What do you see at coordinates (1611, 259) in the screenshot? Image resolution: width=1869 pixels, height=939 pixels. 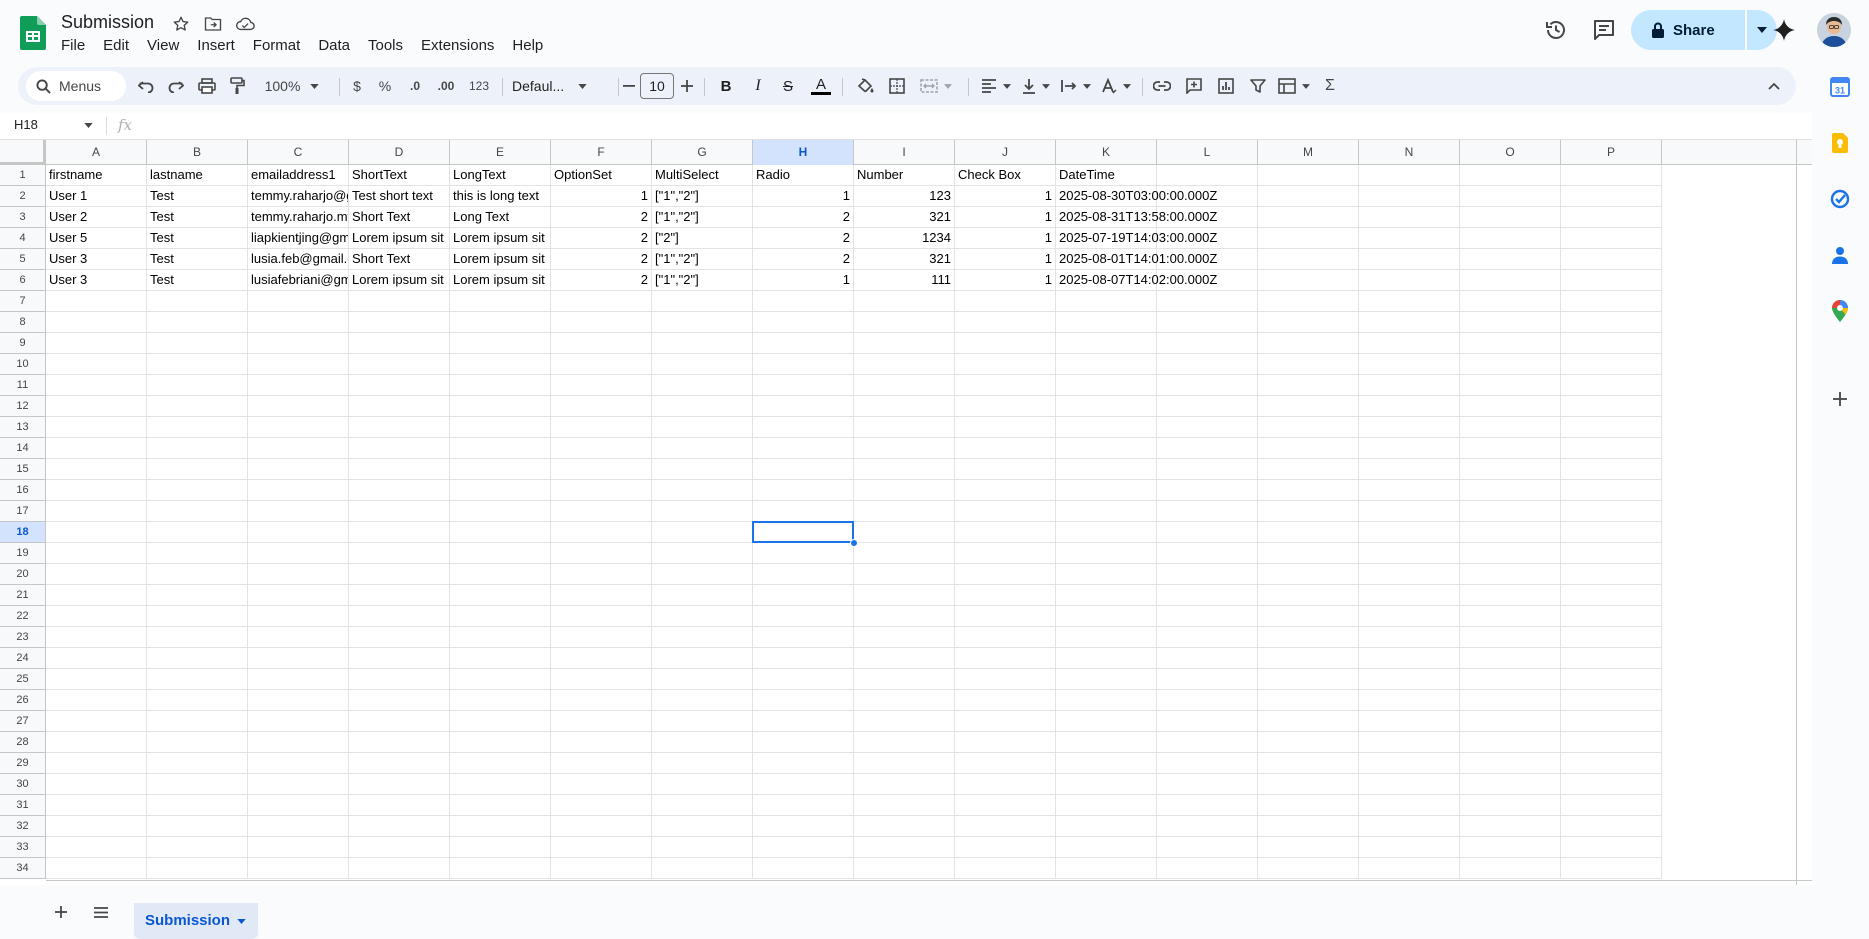 I see `cell-p5` at bounding box center [1611, 259].